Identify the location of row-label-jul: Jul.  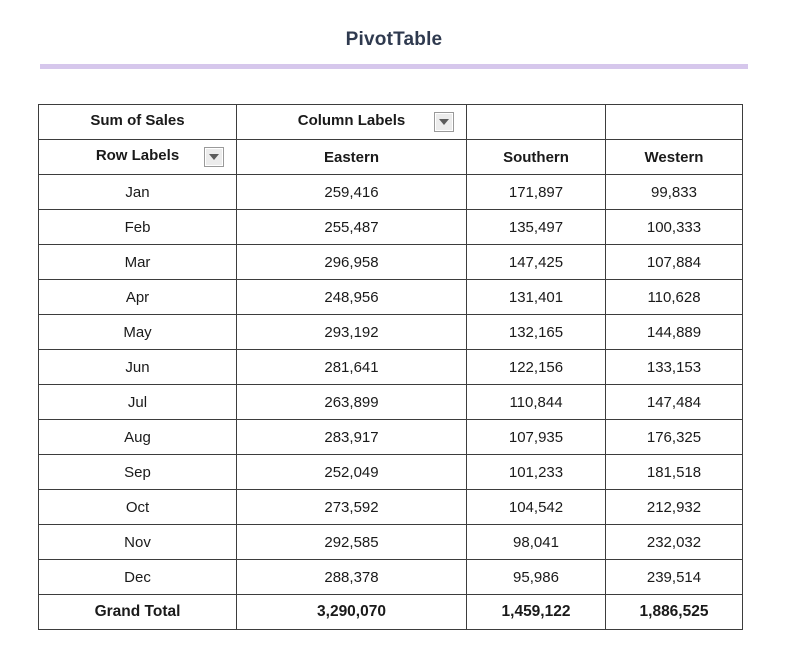
(137, 402).